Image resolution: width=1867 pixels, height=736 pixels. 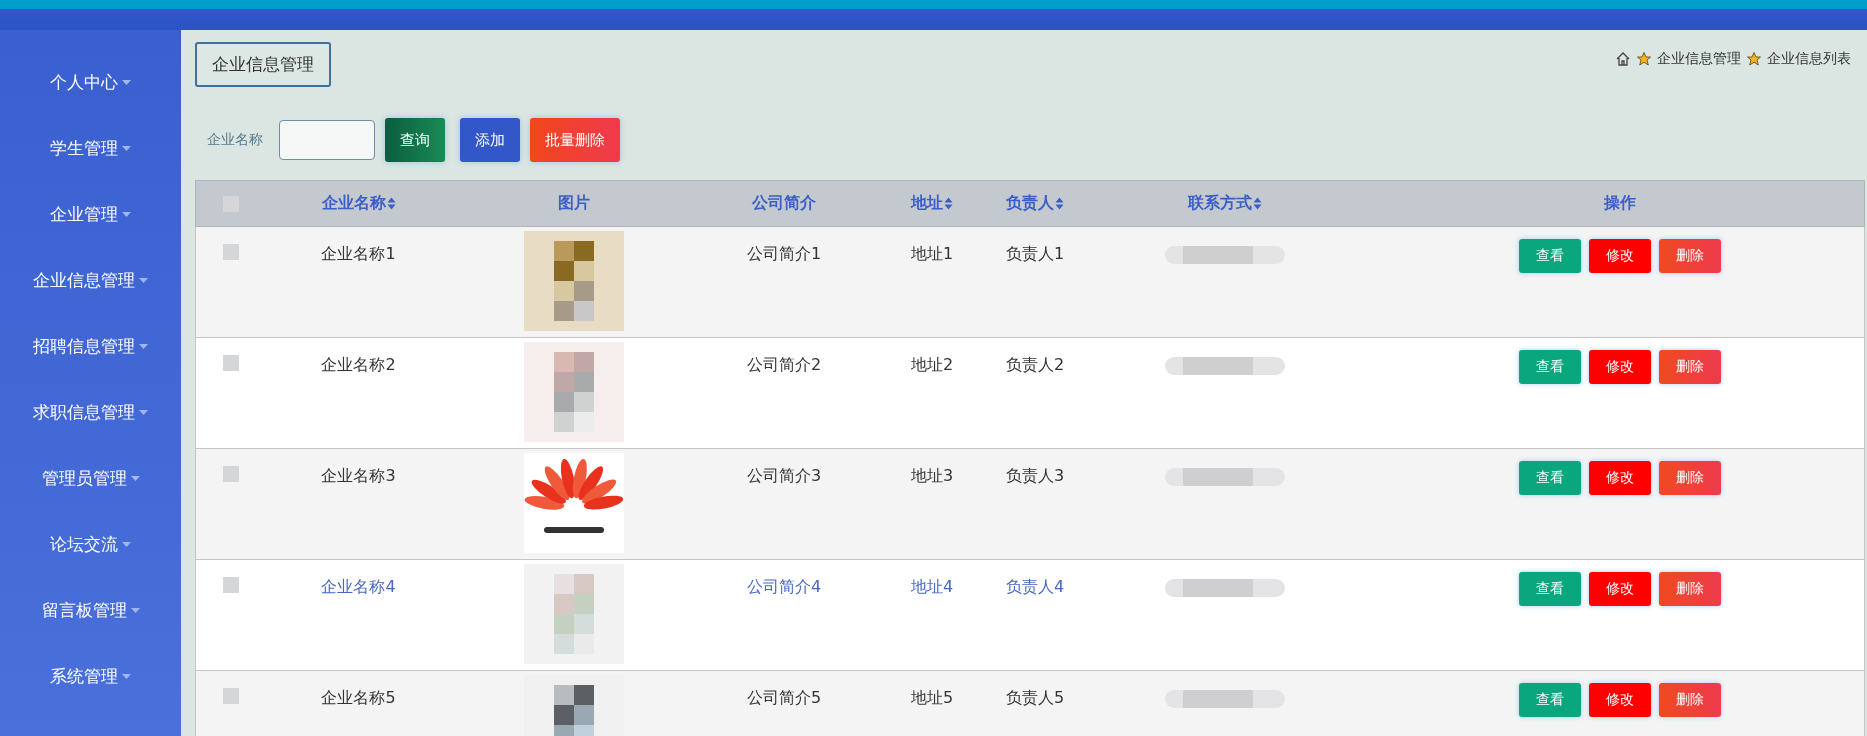 What do you see at coordinates (1030, 203) in the screenshot?
I see `column-header: 负责人` at bounding box center [1030, 203].